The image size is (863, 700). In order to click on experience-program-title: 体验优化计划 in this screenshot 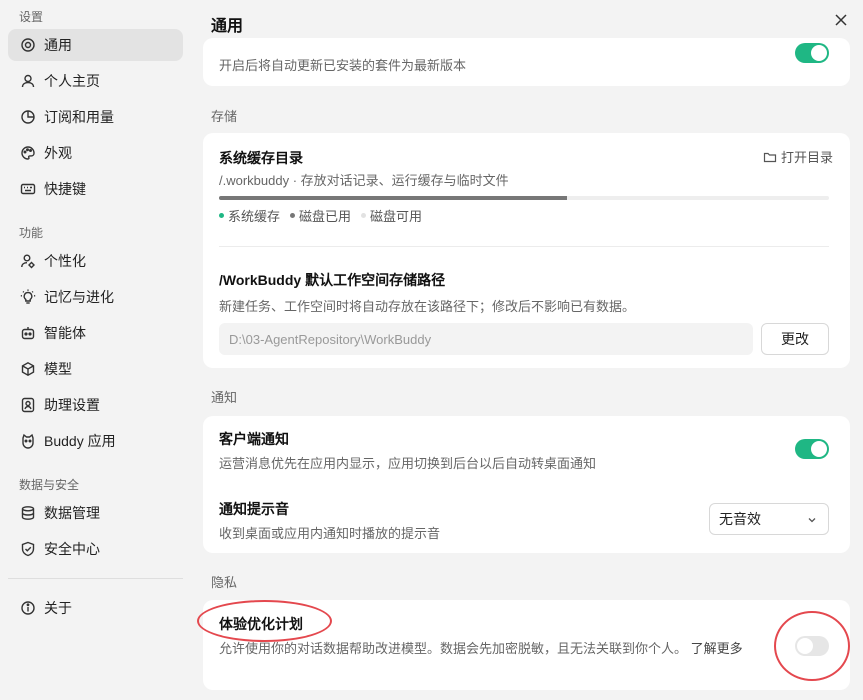, I will do `click(261, 624)`.